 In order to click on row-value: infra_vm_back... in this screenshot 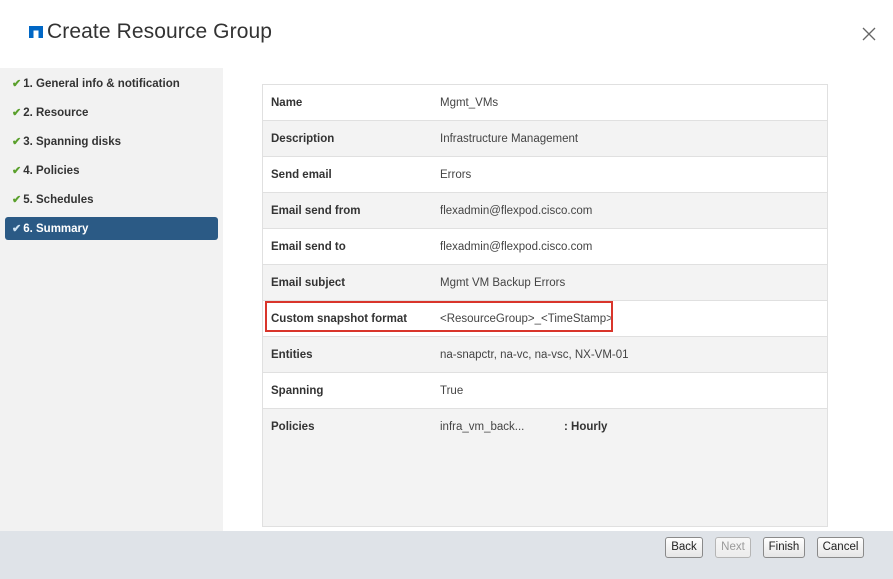, I will do `click(482, 427)`.